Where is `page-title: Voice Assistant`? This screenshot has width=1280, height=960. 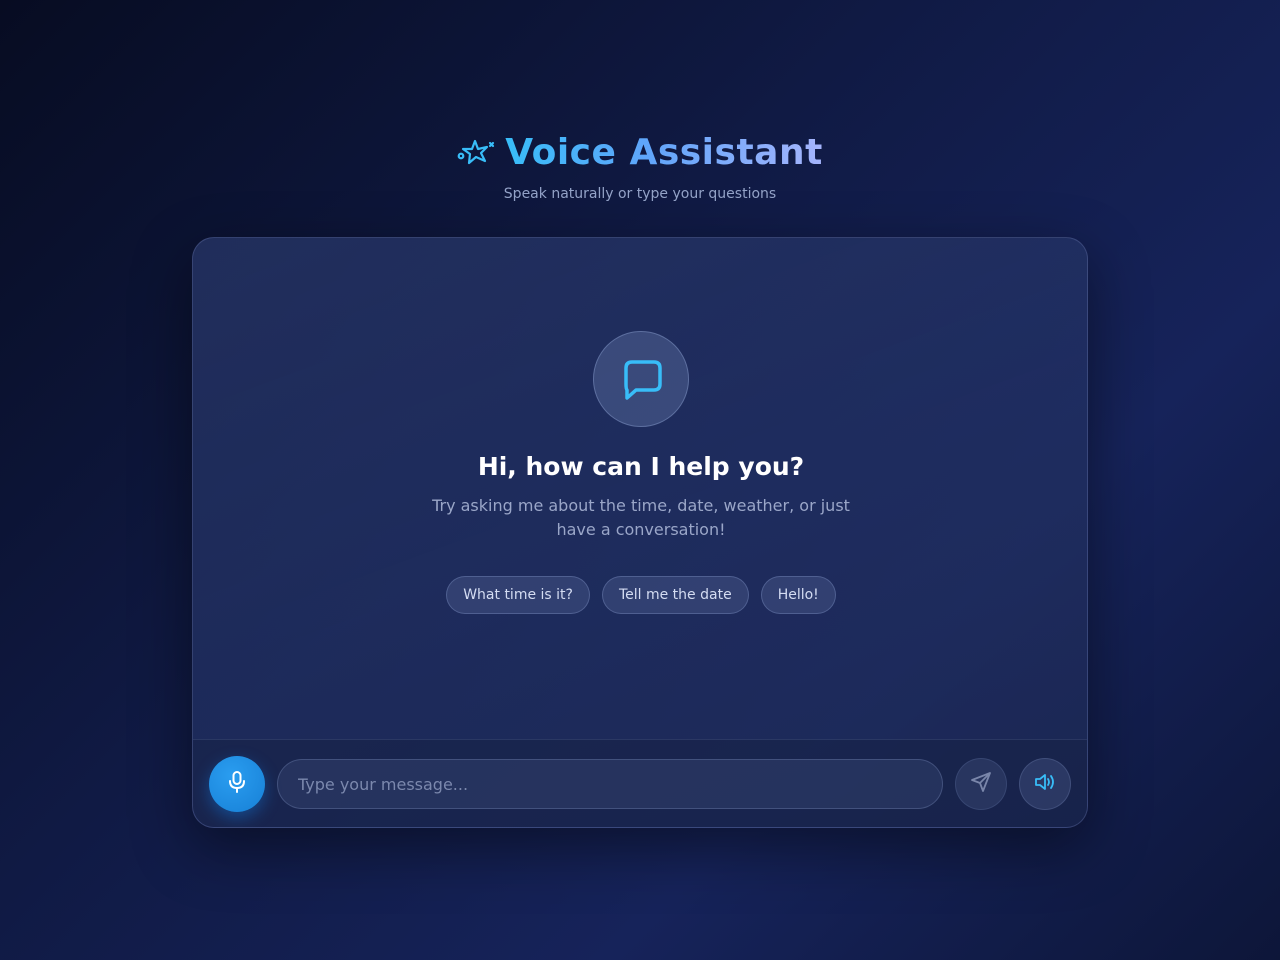 page-title: Voice Assistant is located at coordinates (664, 152).